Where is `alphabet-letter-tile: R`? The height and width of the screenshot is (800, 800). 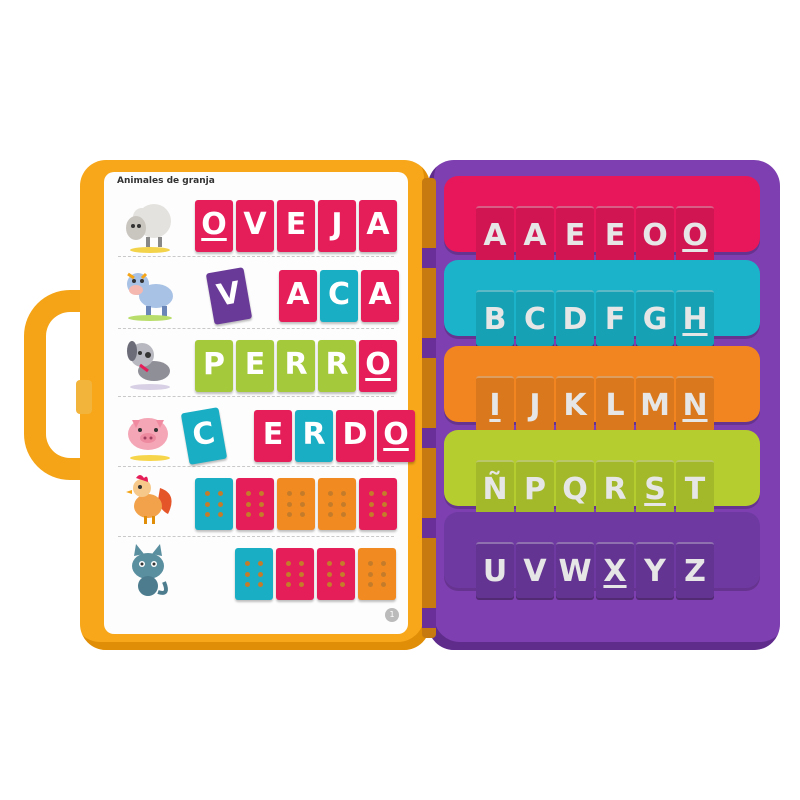 alphabet-letter-tile: R is located at coordinates (615, 488).